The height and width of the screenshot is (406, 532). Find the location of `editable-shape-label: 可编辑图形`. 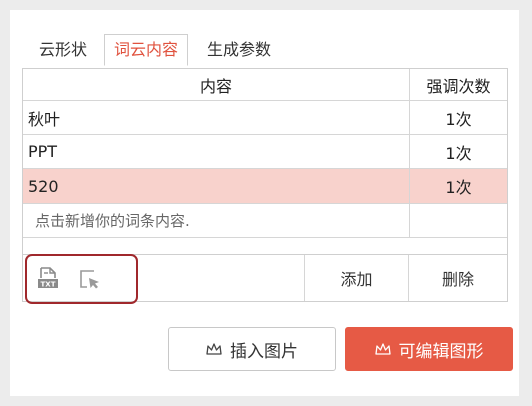

editable-shape-label: 可编辑图形 is located at coordinates (441, 351).